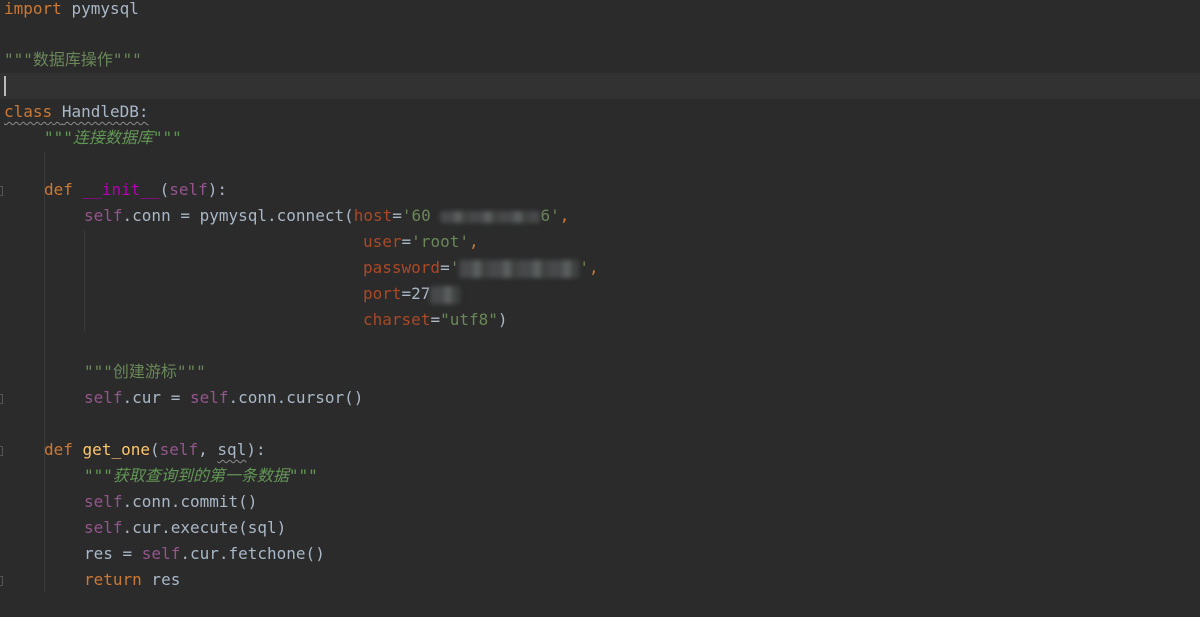 This screenshot has width=1200, height=617. I want to click on string-user: 'root', so click(440, 241).